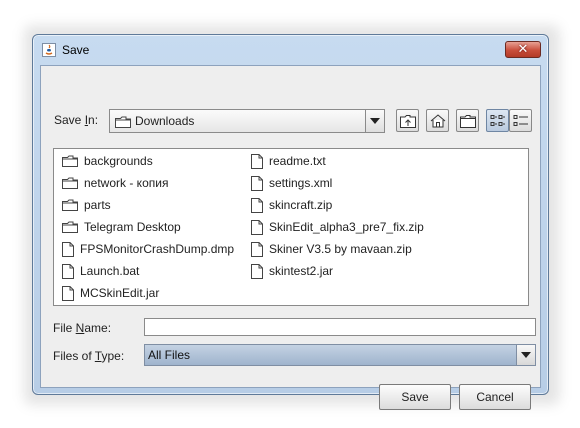  I want to click on folder-item: Telegram Desktop, so click(121, 227).